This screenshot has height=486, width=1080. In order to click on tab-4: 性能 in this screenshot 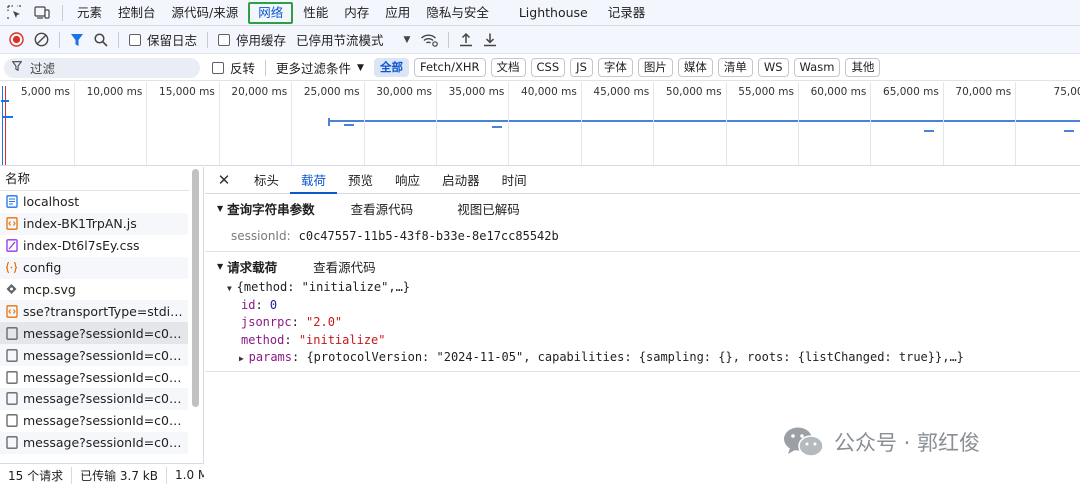, I will do `click(315, 13)`.